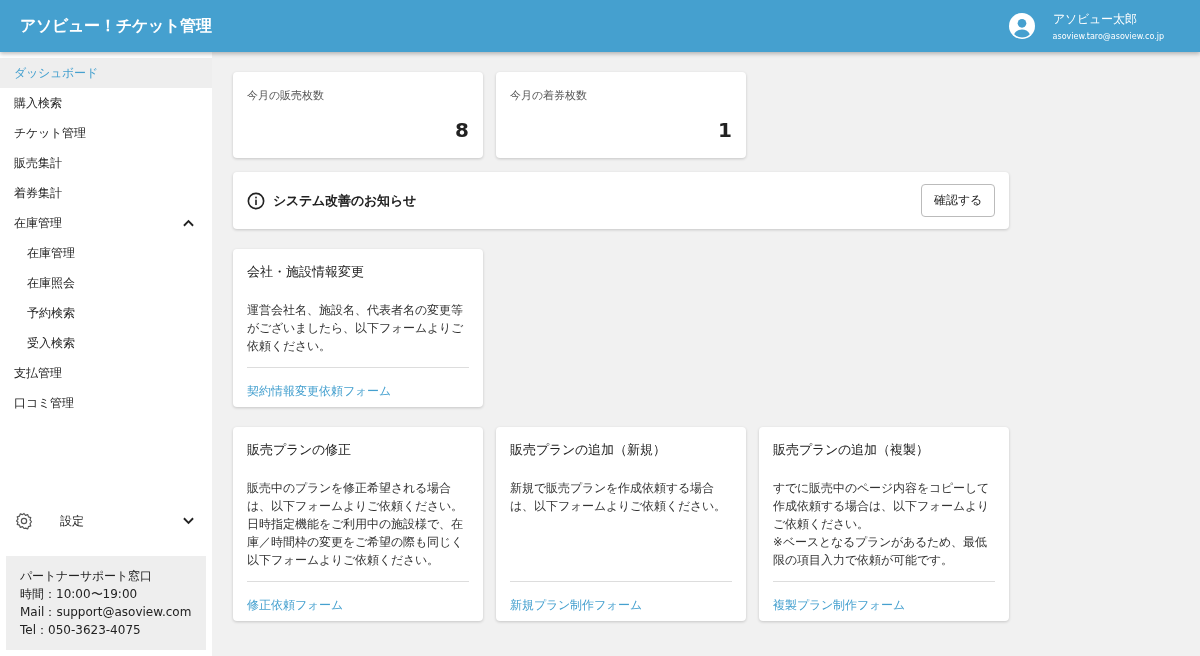  Describe the element at coordinates (106, 163) in the screenshot. I see `nav-item: 販売集計` at that location.